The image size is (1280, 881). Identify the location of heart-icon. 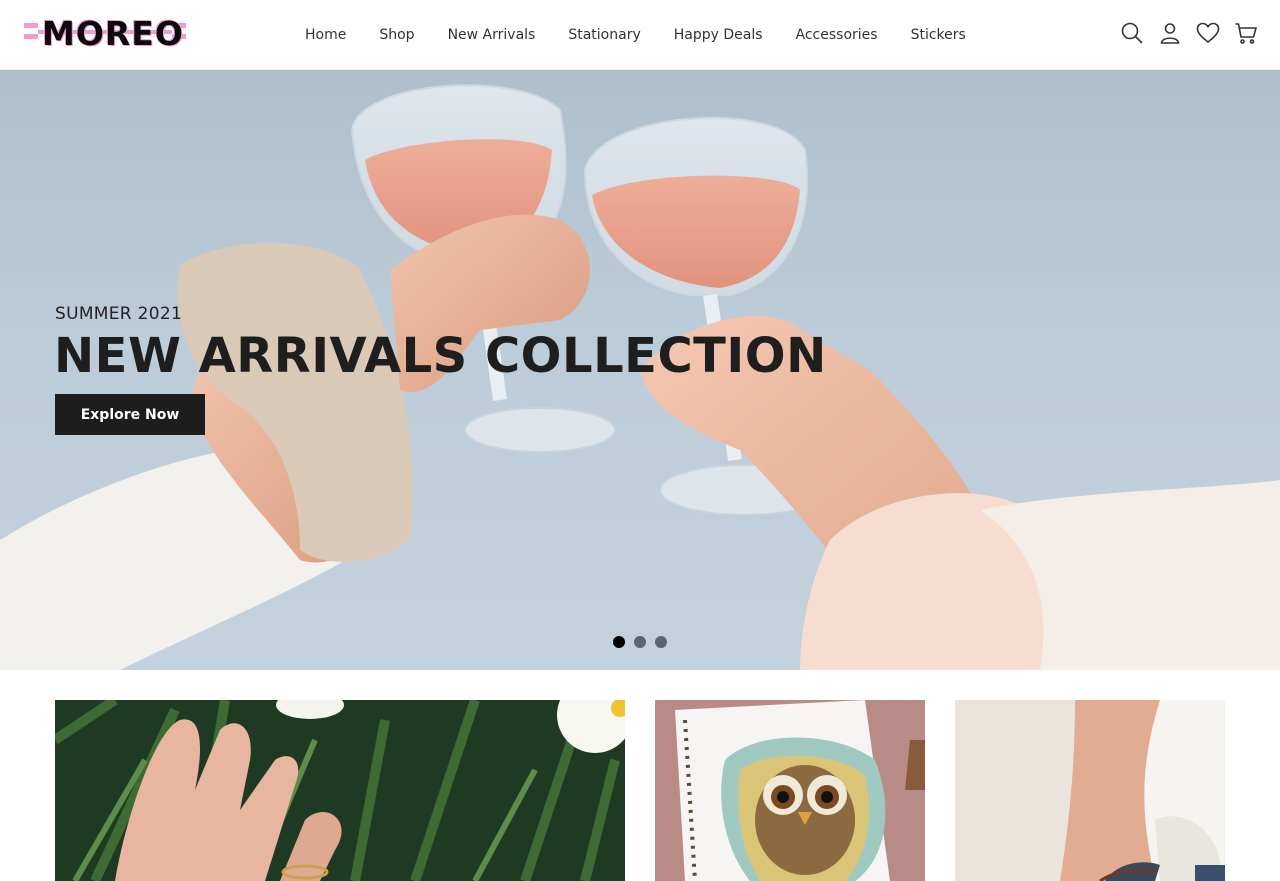
(1208, 33).